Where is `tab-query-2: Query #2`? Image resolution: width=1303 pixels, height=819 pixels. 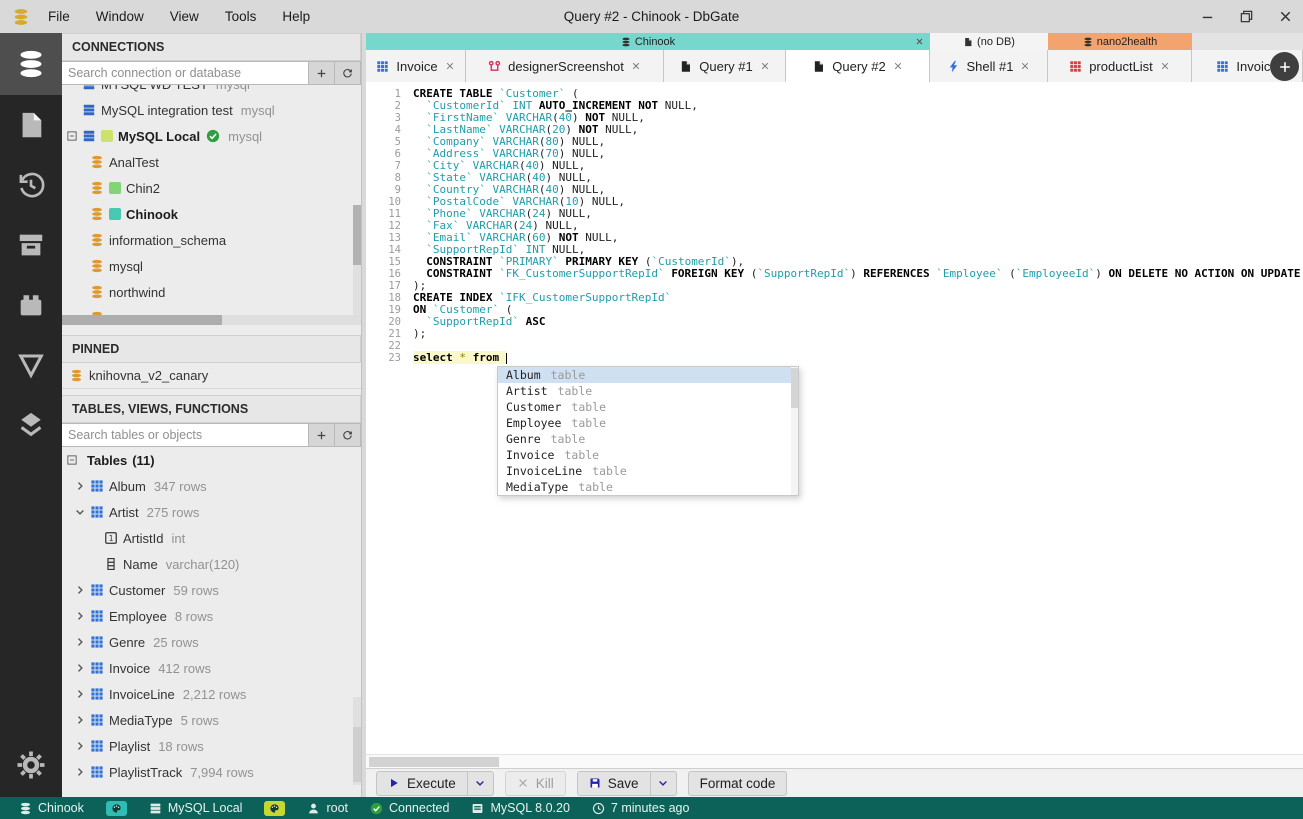
tab-query-2: Query #2 is located at coordinates (858, 66).